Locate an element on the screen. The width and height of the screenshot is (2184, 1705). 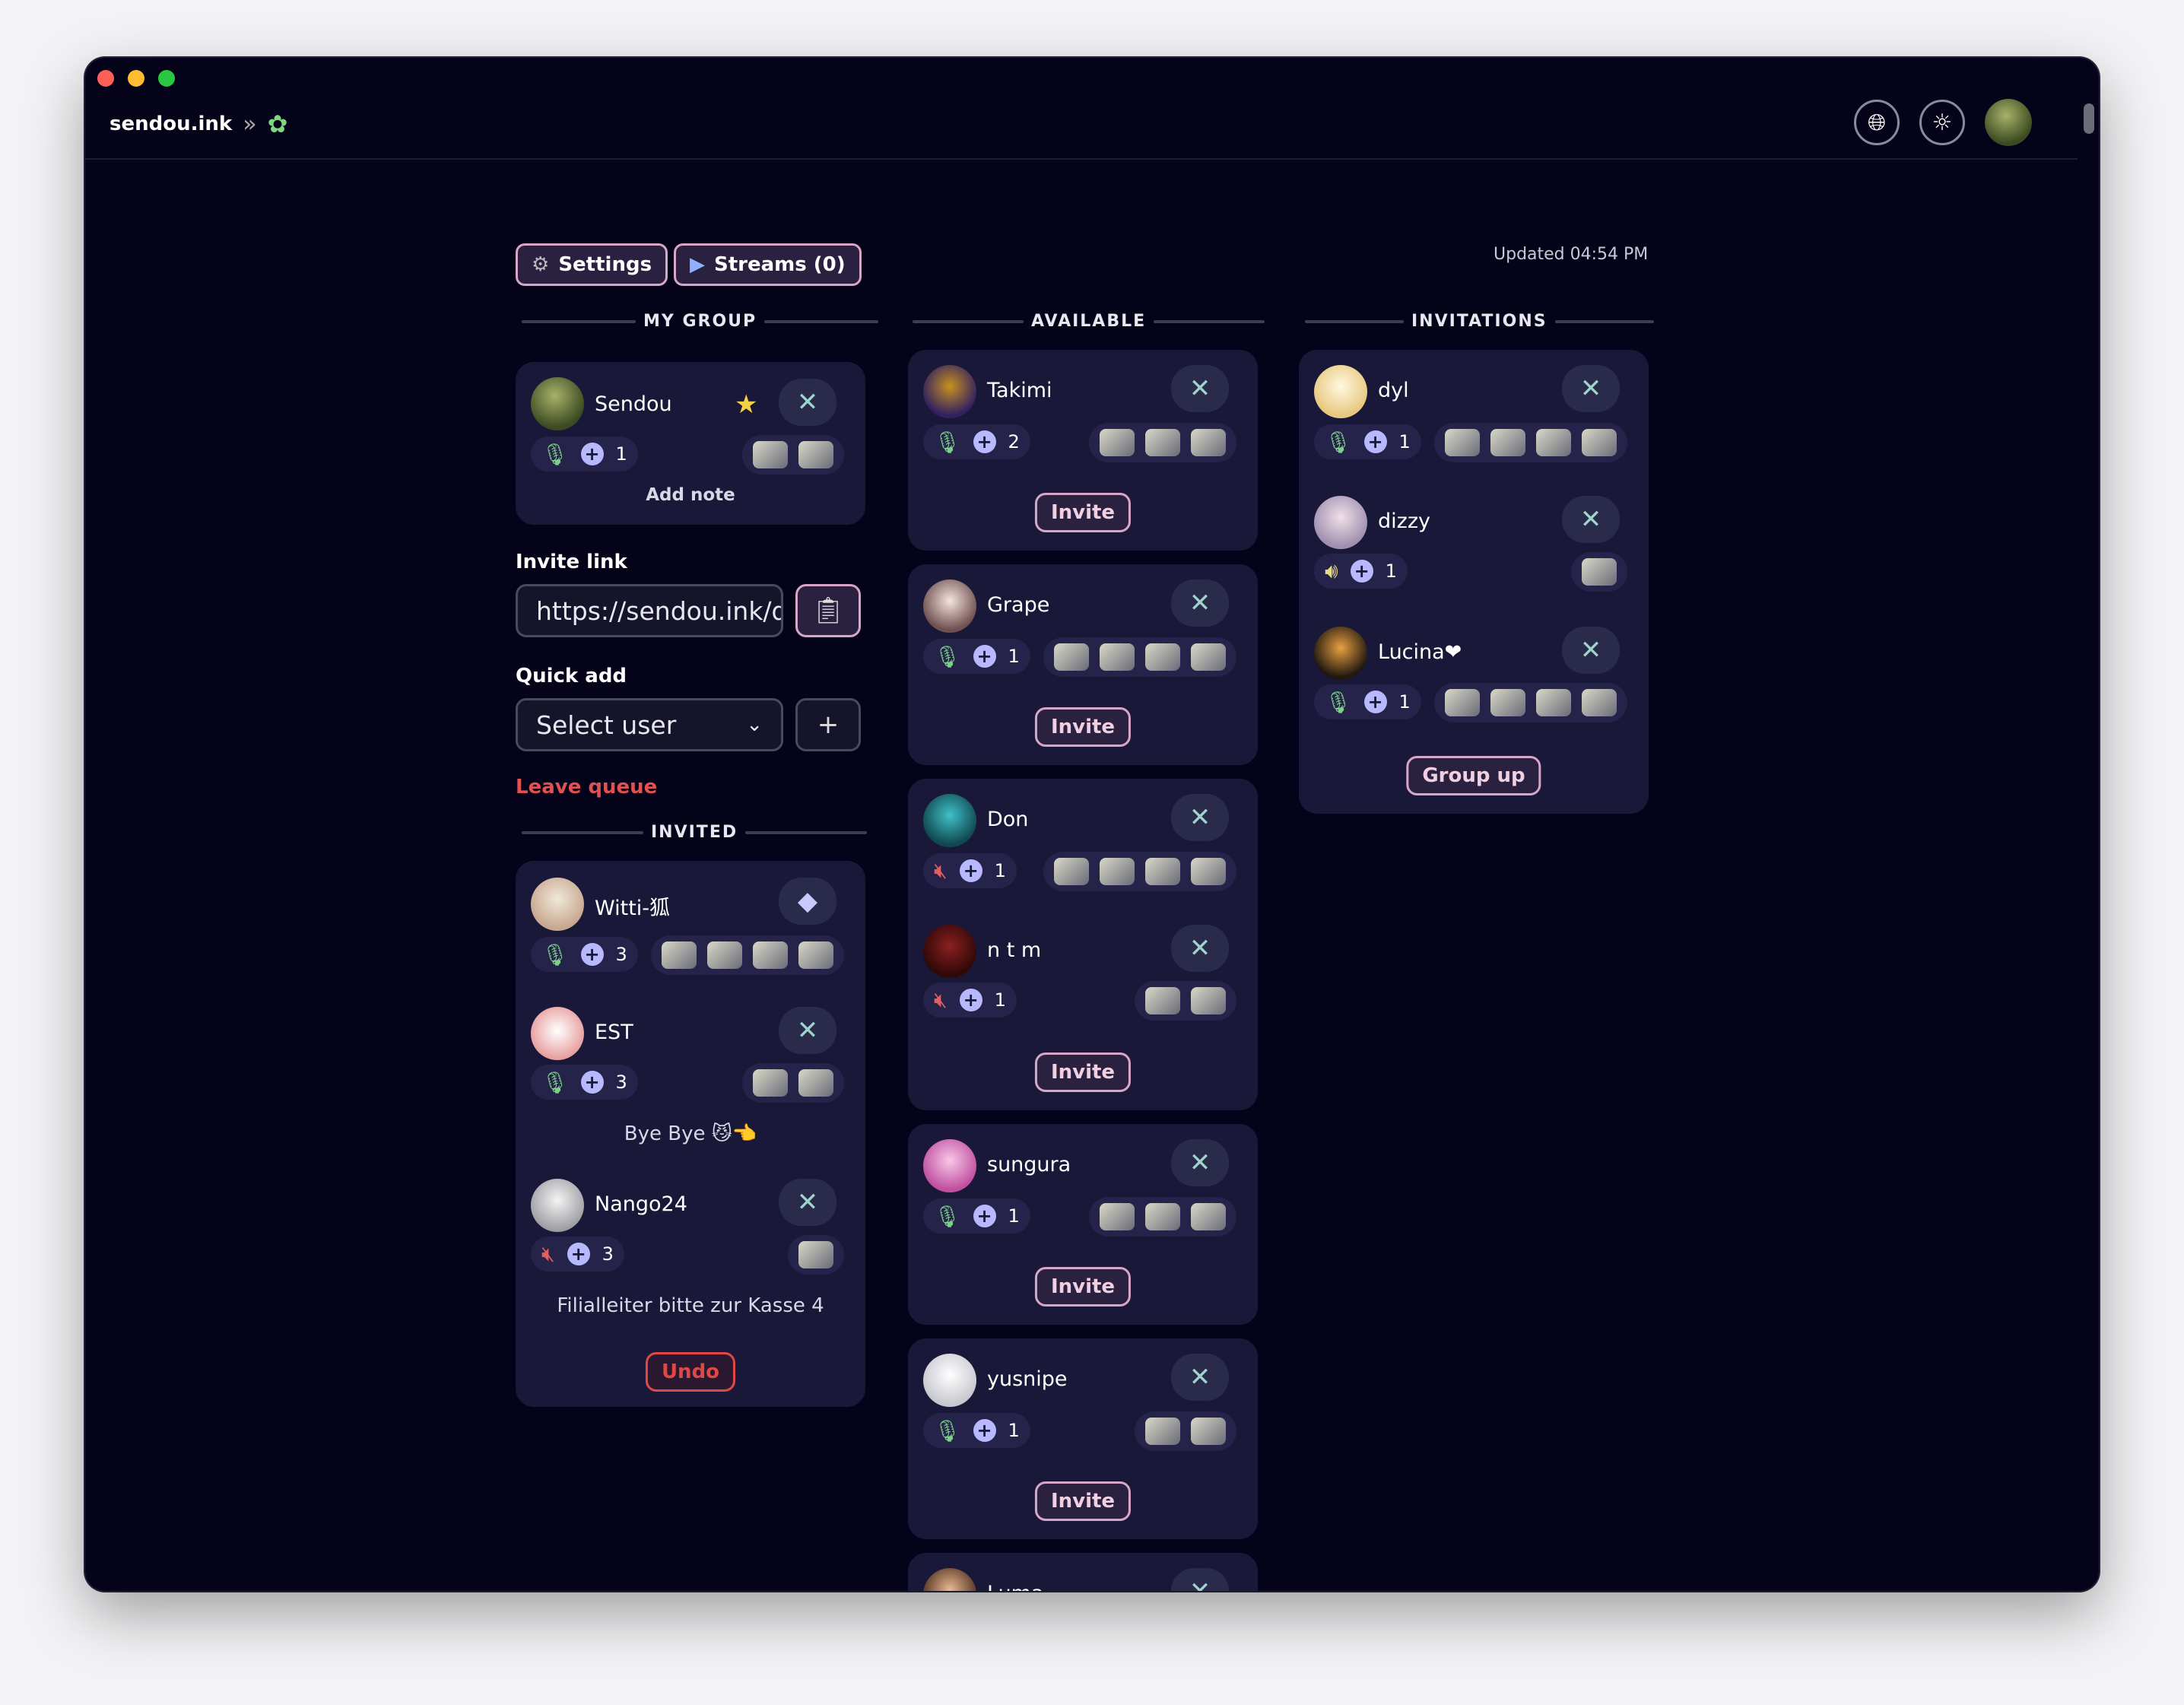
settings-button: ⚙ Settings is located at coordinates (592, 264).